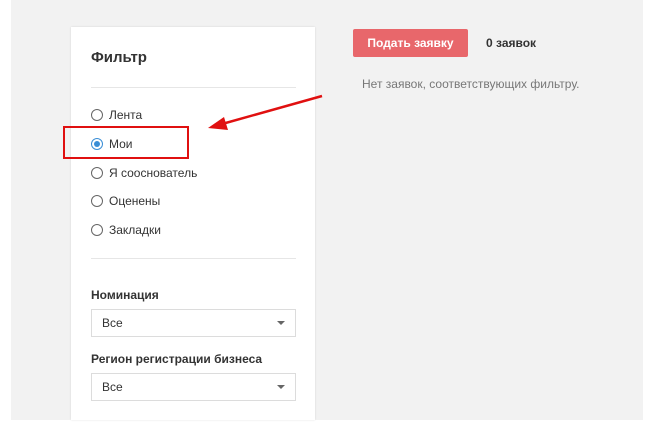 This screenshot has height=426, width=650. Describe the element at coordinates (511, 43) in the screenshot. I see `application-count: 0 заявок` at that location.